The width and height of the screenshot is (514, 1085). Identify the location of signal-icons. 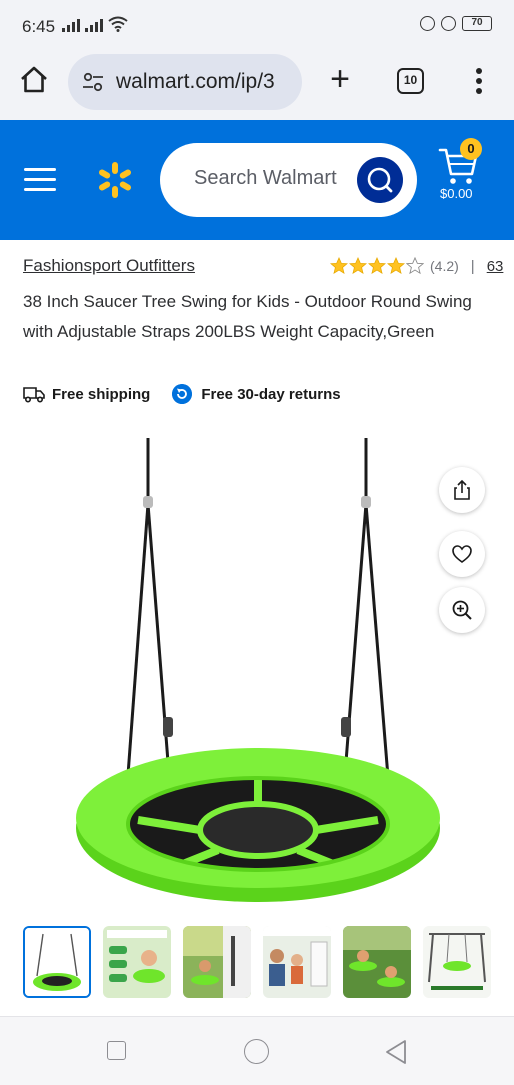
(95, 24).